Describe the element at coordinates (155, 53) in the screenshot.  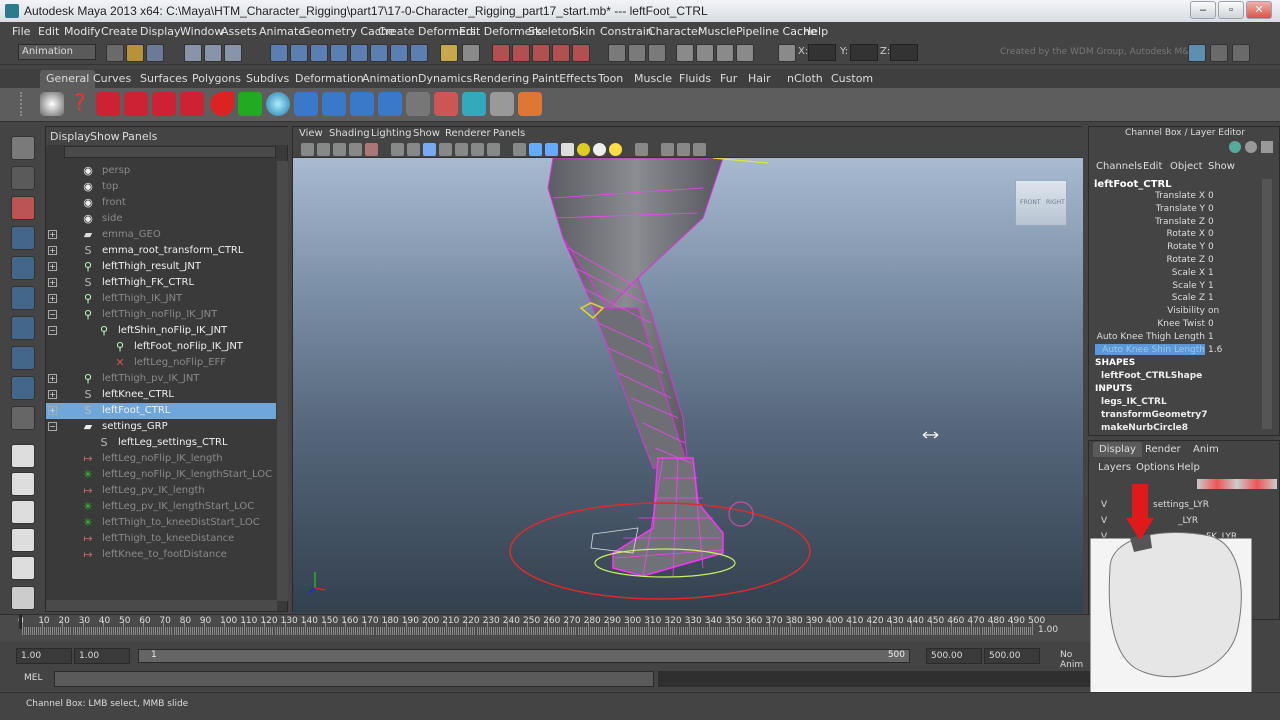
I see `save-scene-icon` at that location.